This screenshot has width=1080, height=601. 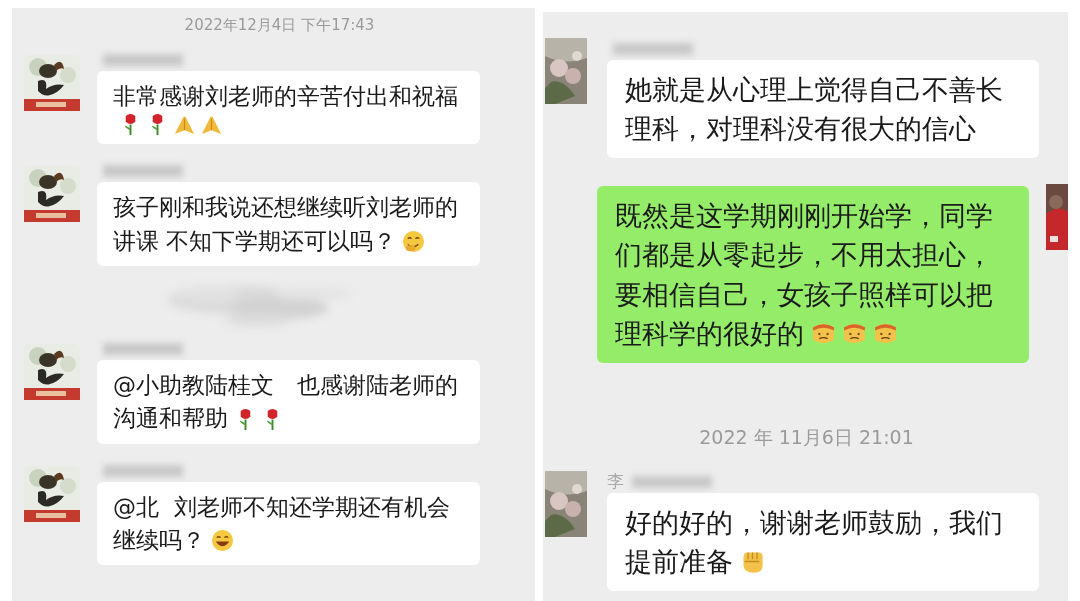 I want to click on message-text: 好的好的，谢谢老师鼓励，我们, so click(x=814, y=522).